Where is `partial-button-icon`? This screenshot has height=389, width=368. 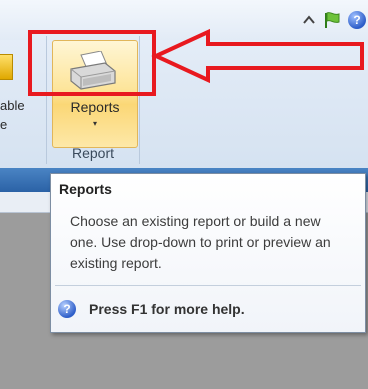
partial-button-icon is located at coordinates (6, 67).